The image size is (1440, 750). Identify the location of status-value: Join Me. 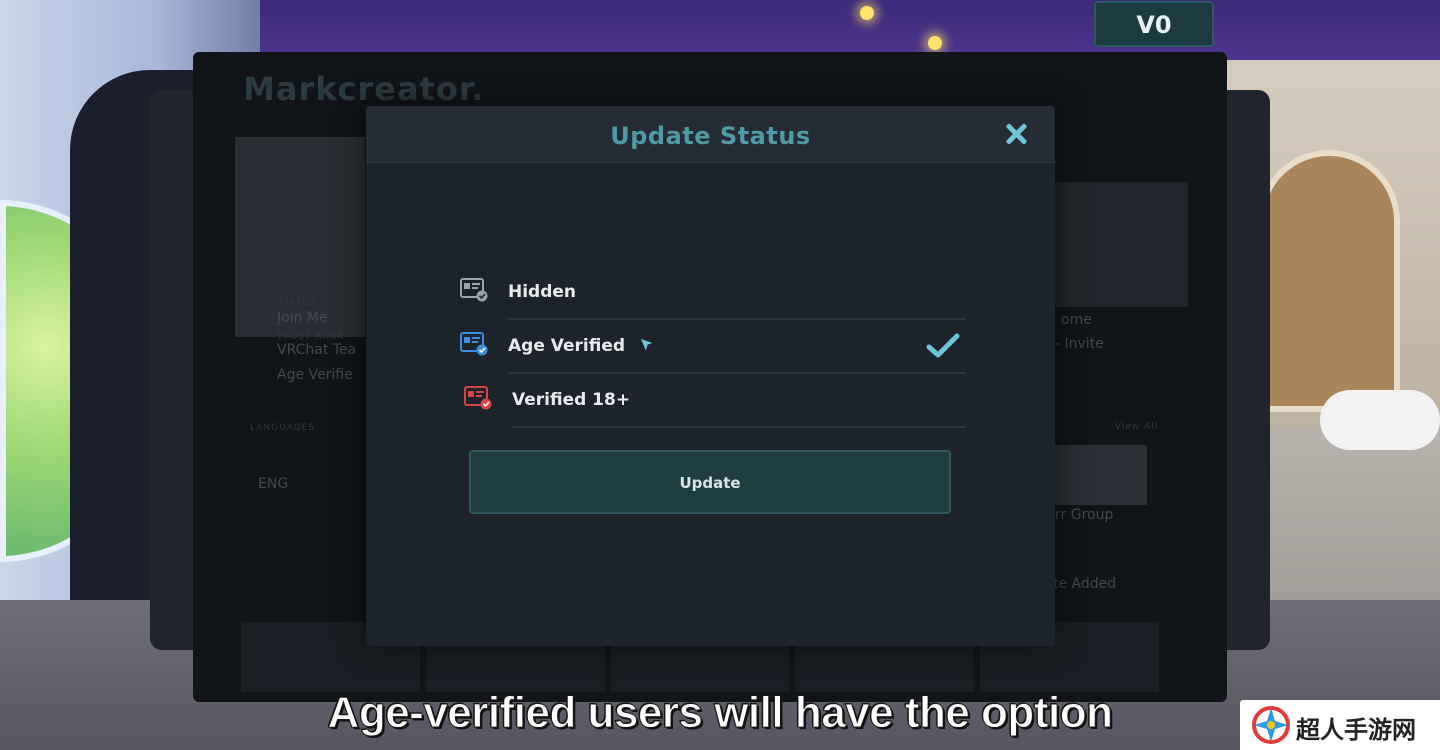
(302, 318).